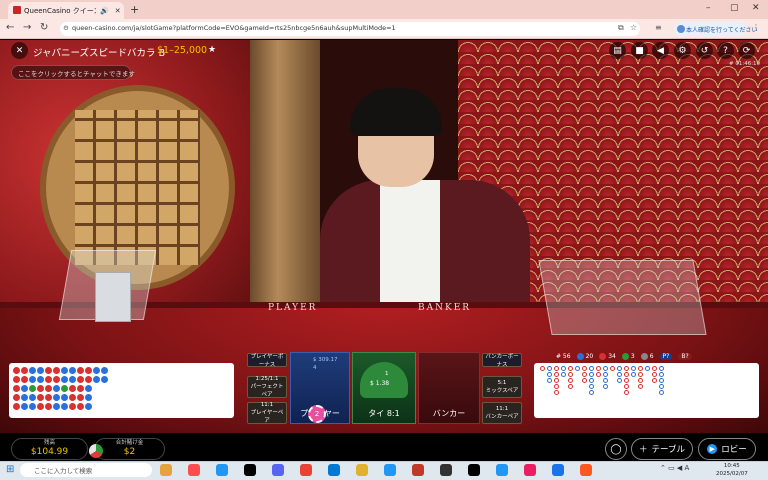 The height and width of the screenshot is (480, 768). Describe the element at coordinates (674, 468) in the screenshot. I see `system-tray: ⌃ ▭ ◀ A` at that location.